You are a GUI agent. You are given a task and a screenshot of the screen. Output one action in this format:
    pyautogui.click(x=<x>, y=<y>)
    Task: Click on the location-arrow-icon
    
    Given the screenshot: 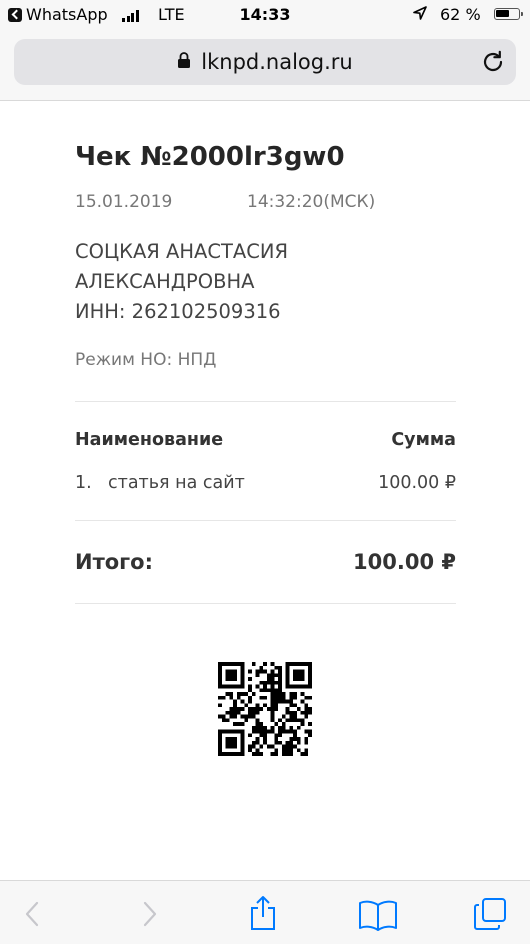 What is the action you would take?
    pyautogui.click(x=420, y=15)
    